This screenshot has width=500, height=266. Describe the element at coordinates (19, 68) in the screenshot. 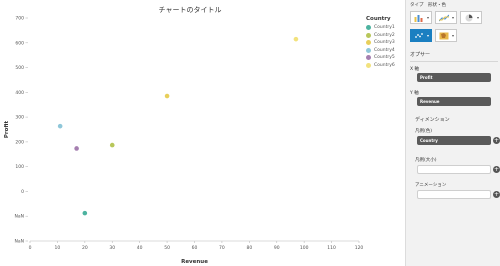

I see `y-tick-label: 500` at that location.